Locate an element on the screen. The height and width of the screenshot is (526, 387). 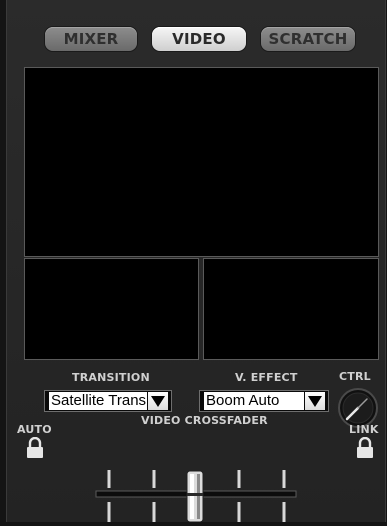
right-deck-video-preview is located at coordinates (291, 309).